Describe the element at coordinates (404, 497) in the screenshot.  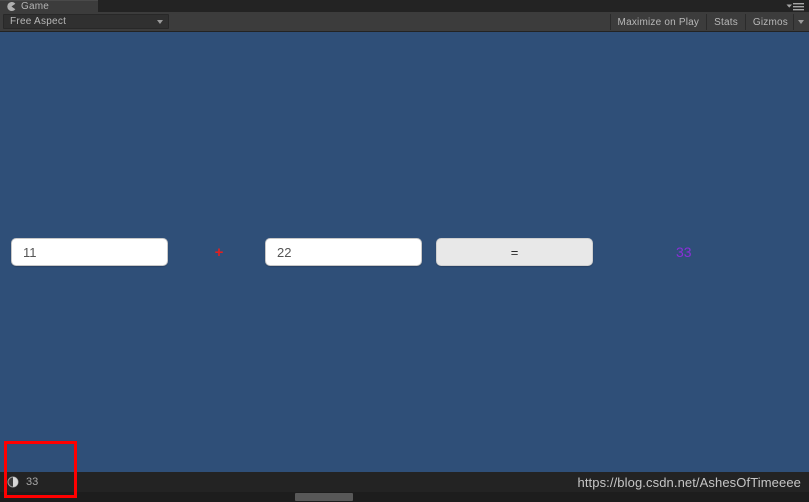
I see `horizontal-scrollbar-track` at that location.